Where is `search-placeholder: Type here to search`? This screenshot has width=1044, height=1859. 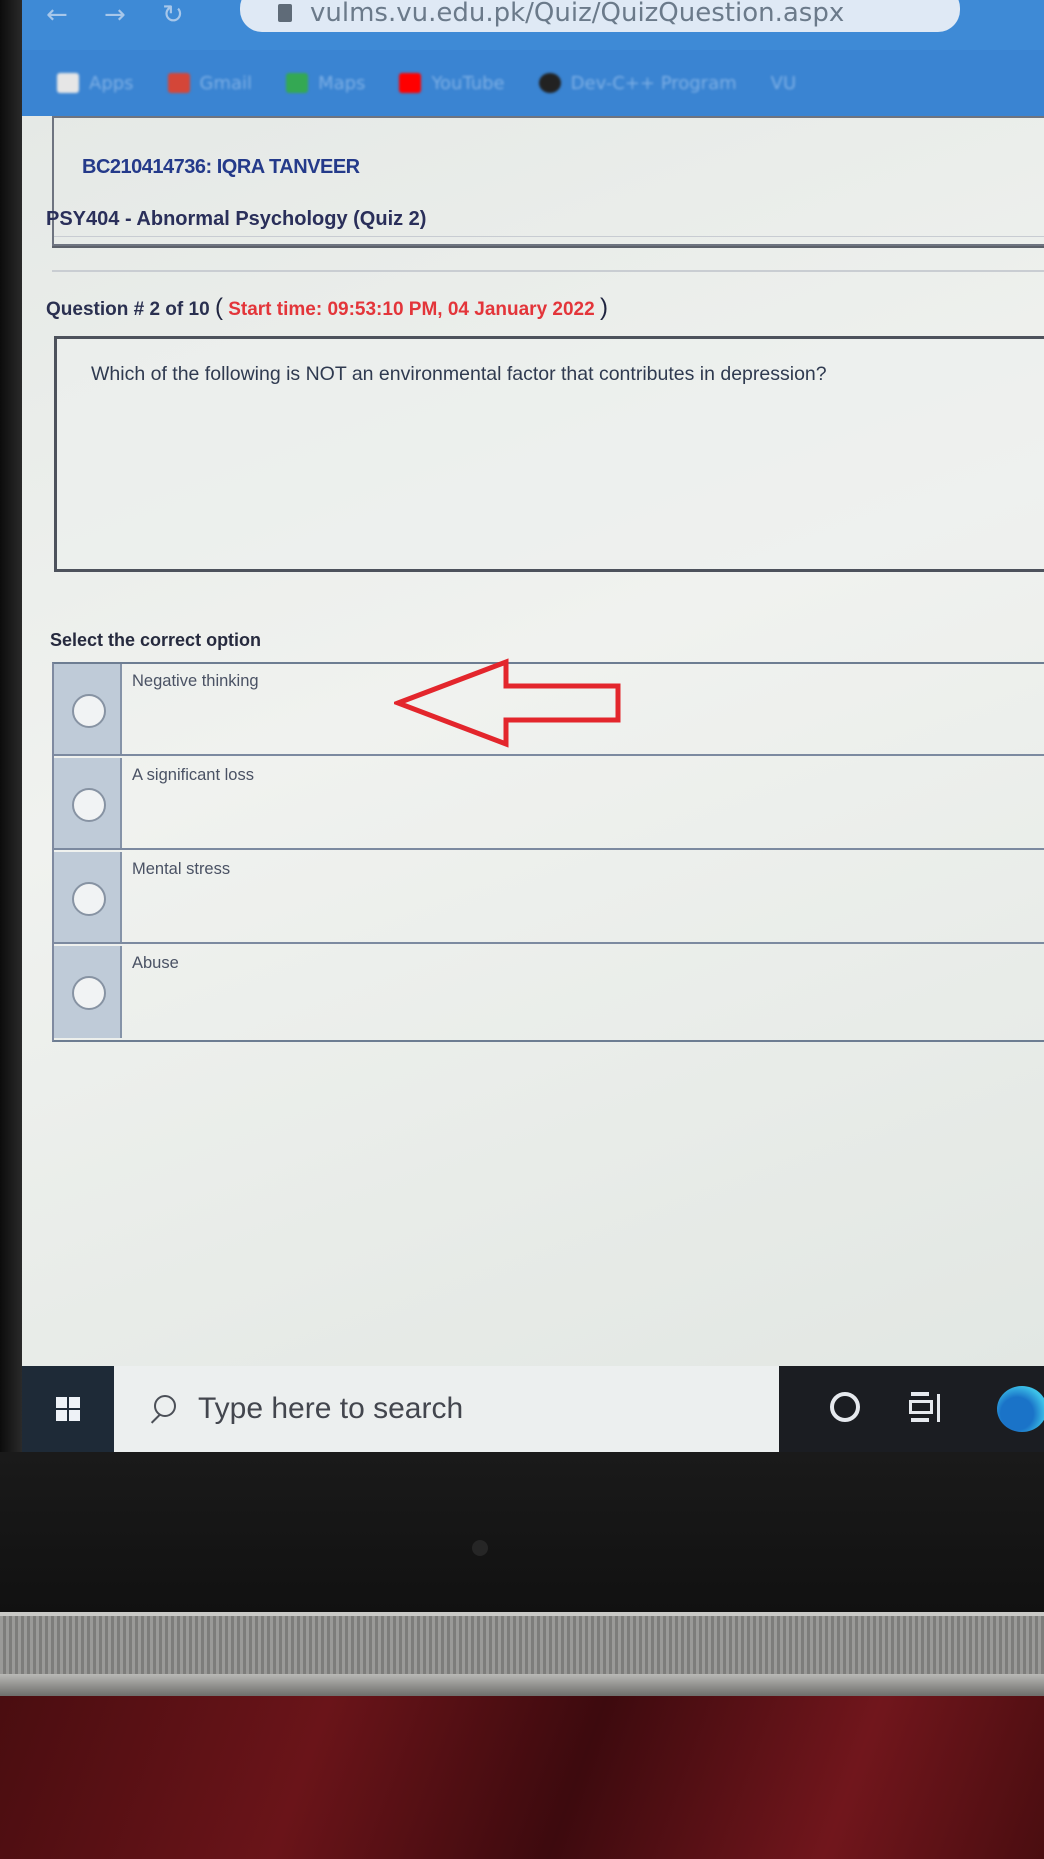 search-placeholder: Type here to search is located at coordinates (331, 1408).